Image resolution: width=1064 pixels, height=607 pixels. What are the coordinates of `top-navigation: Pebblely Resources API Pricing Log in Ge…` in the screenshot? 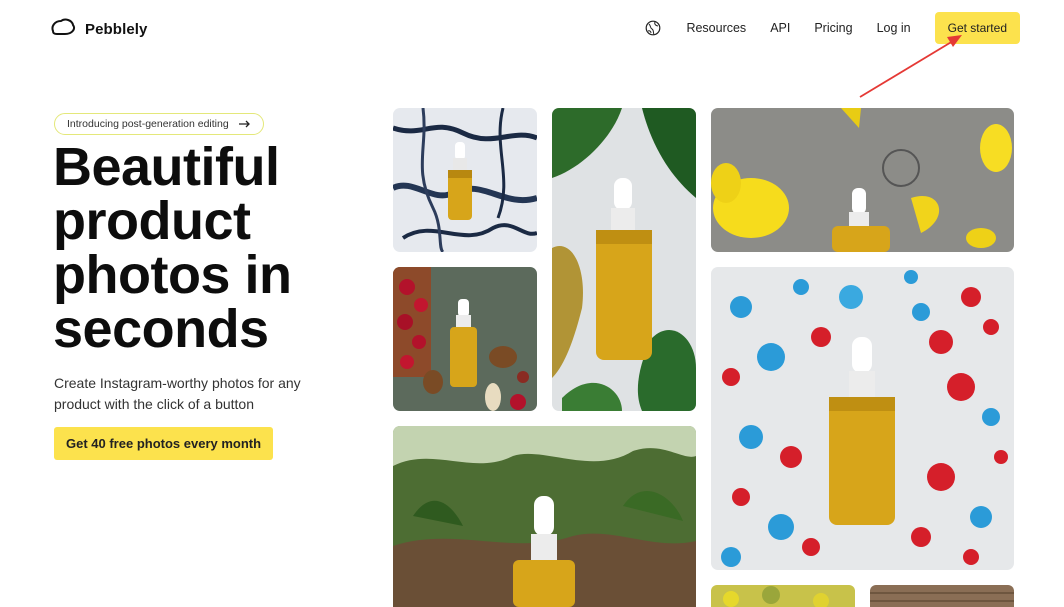 It's located at (532, 28).